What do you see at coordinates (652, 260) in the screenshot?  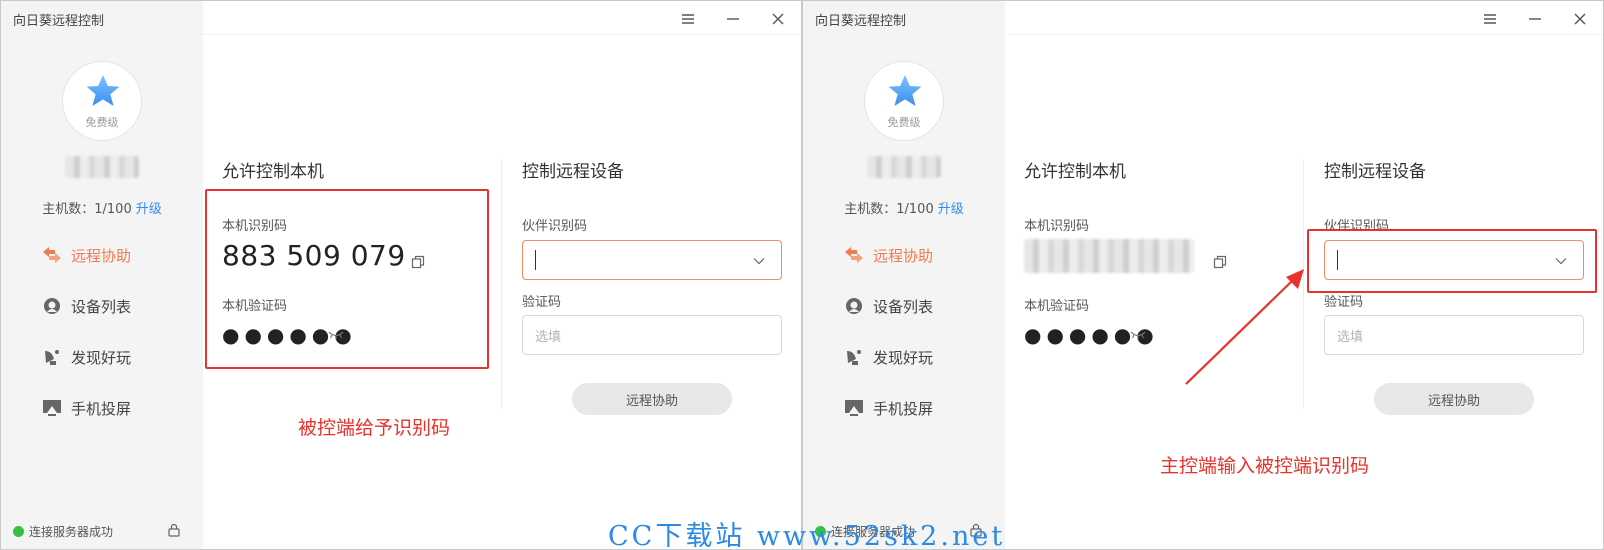 I see `partner-id-input` at bounding box center [652, 260].